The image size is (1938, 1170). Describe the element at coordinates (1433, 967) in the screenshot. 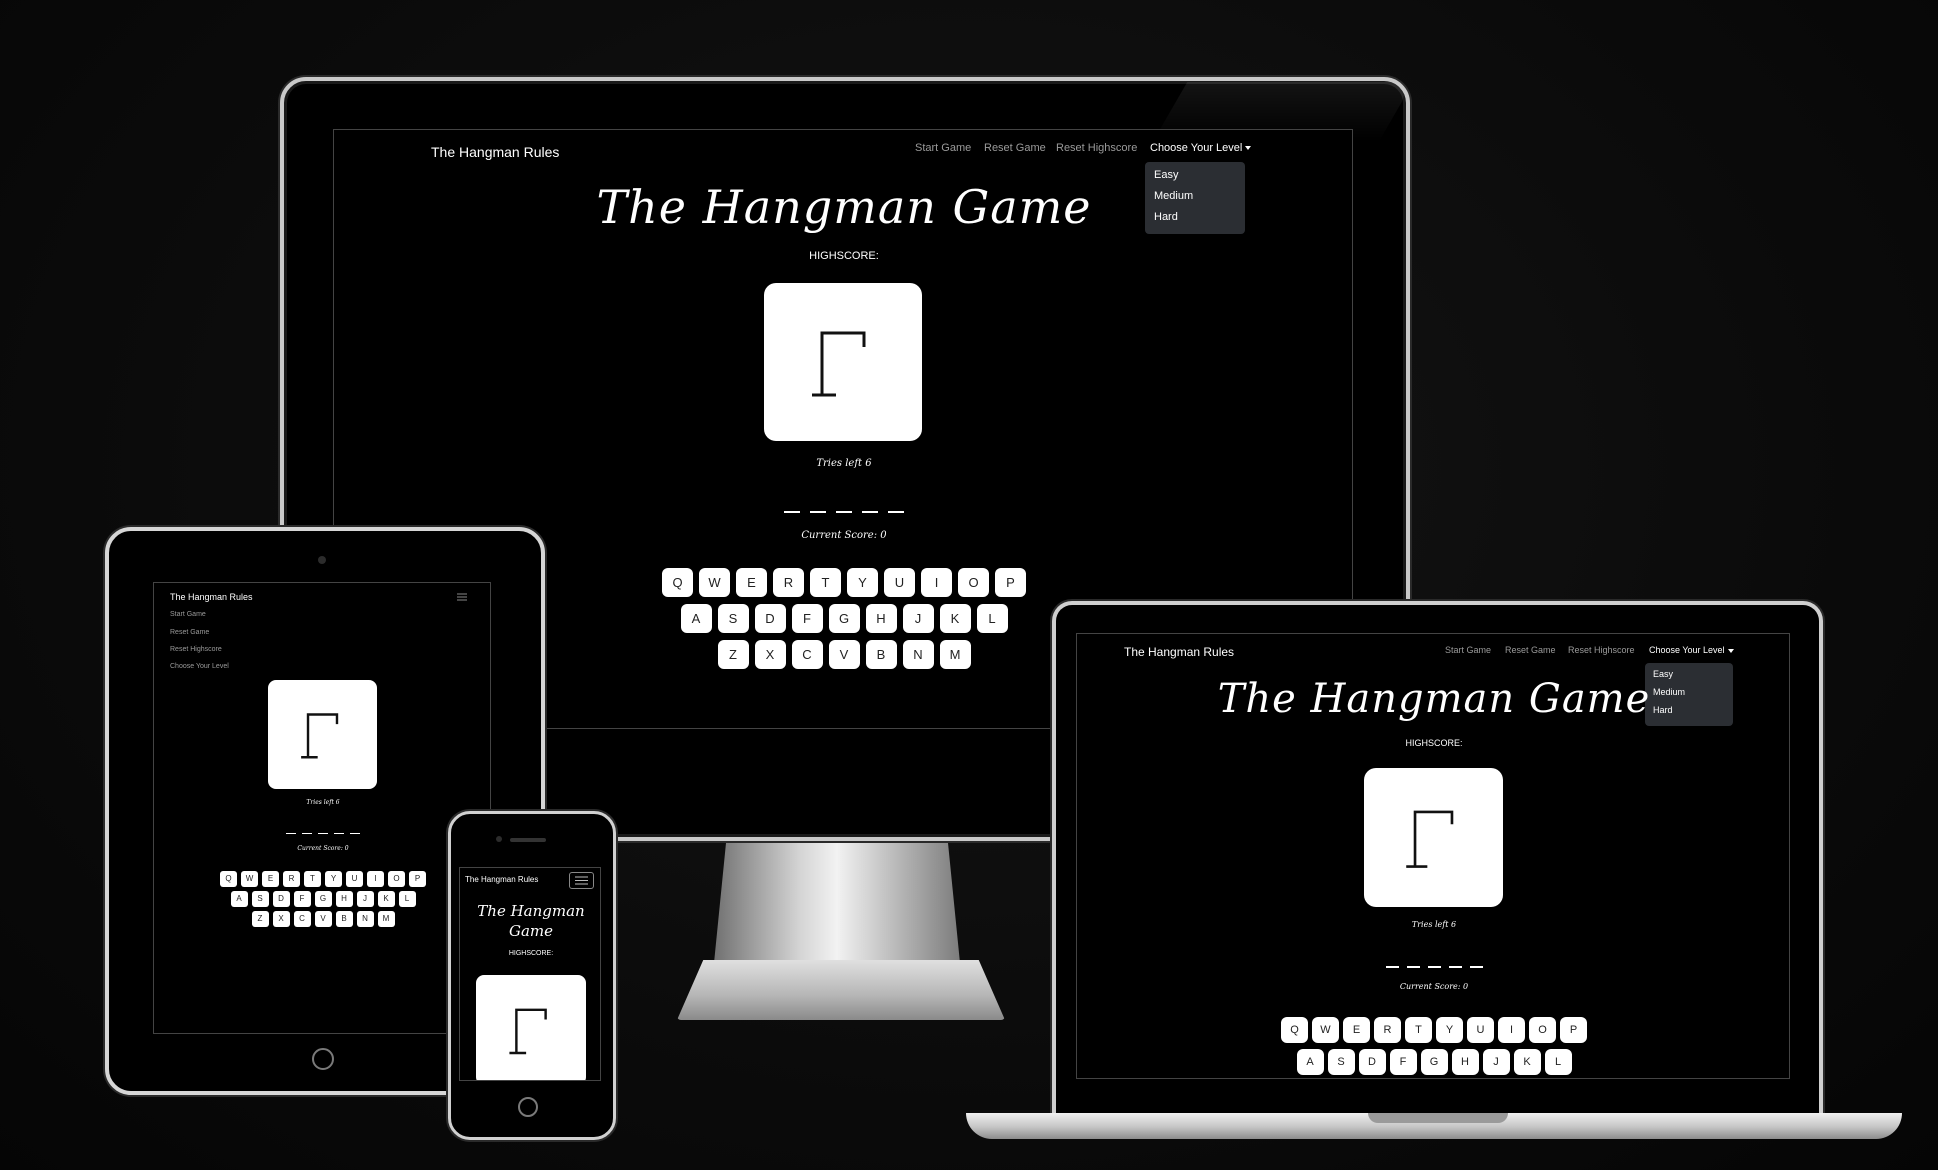

I see `word-placeholder` at that location.